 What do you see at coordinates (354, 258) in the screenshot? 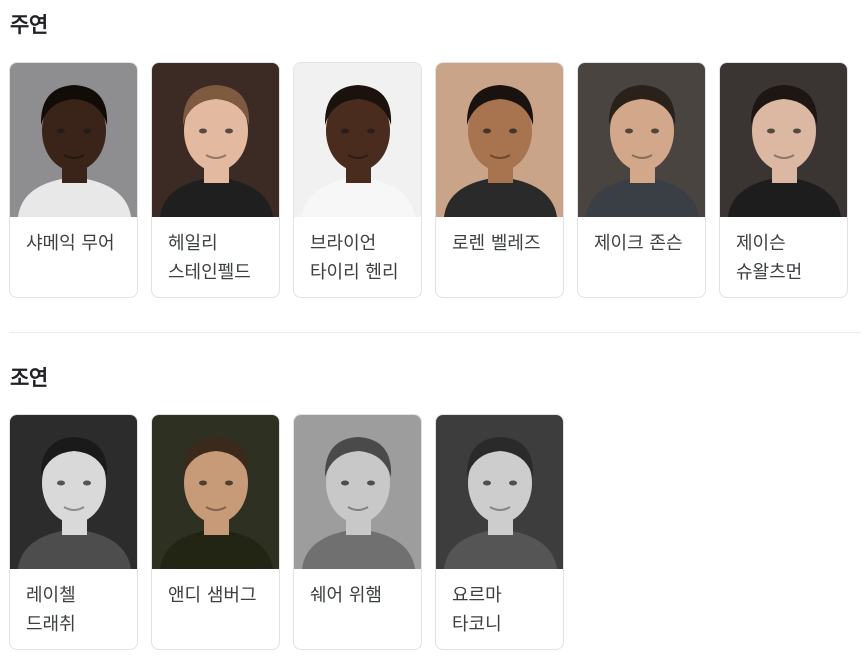
I see `cast-name: 브라이언 타이리 헨리` at bounding box center [354, 258].